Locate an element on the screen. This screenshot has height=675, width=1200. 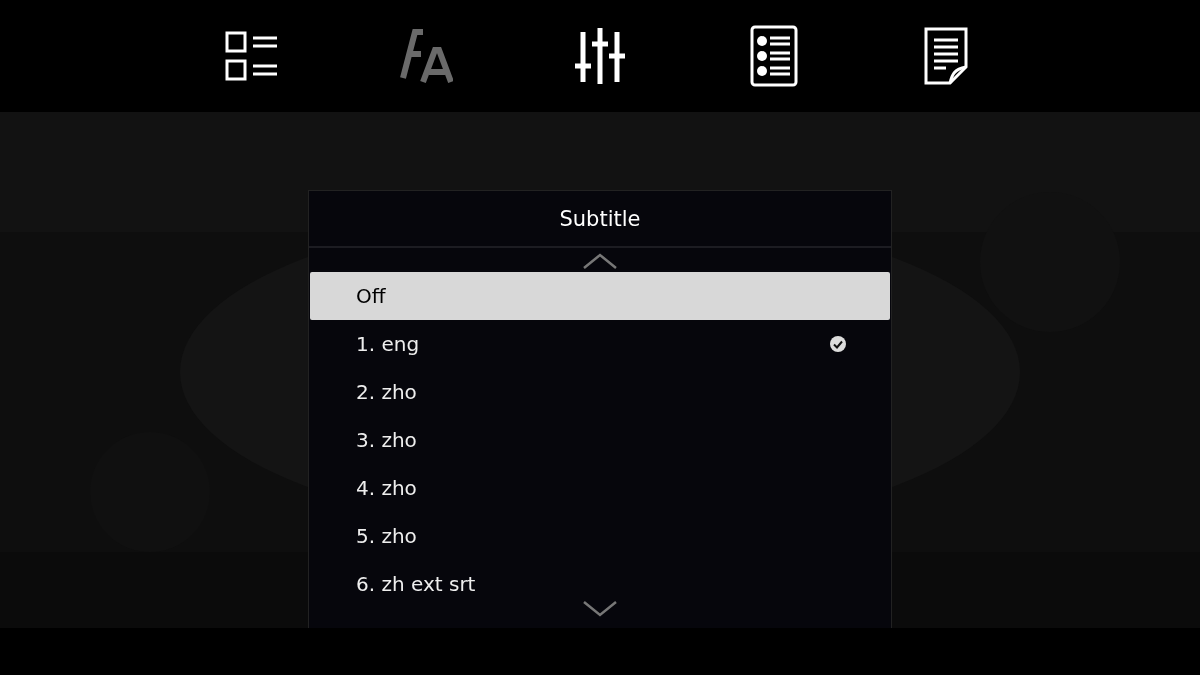
scroll-up-icon is located at coordinates (600, 261).